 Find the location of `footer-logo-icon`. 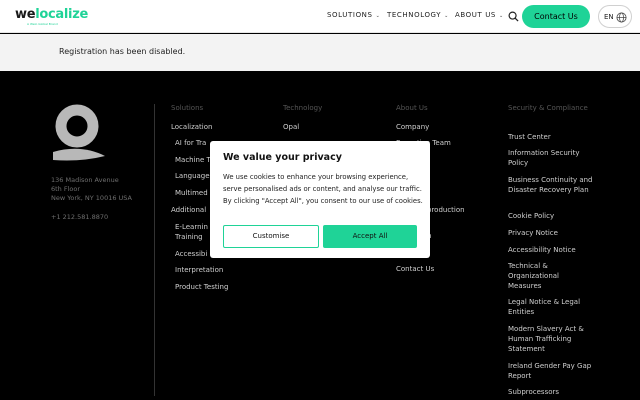

footer-logo-icon is located at coordinates (79, 132).